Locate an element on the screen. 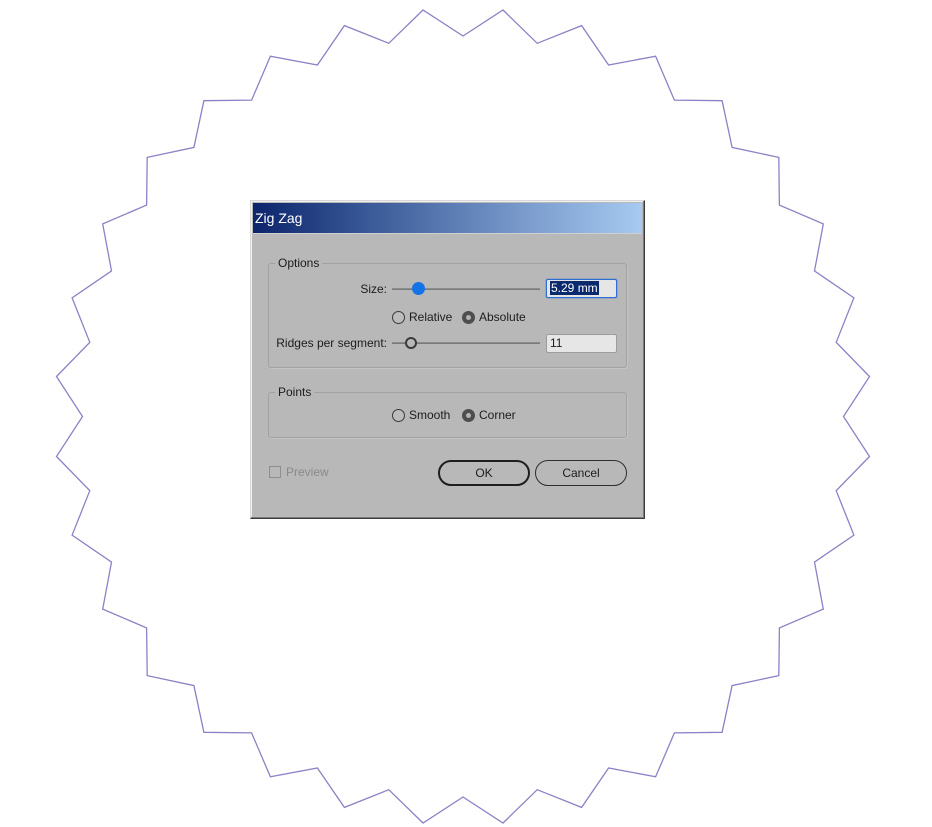 The image size is (932, 827). absolute-radio-label: Absolute is located at coordinates (502, 317).